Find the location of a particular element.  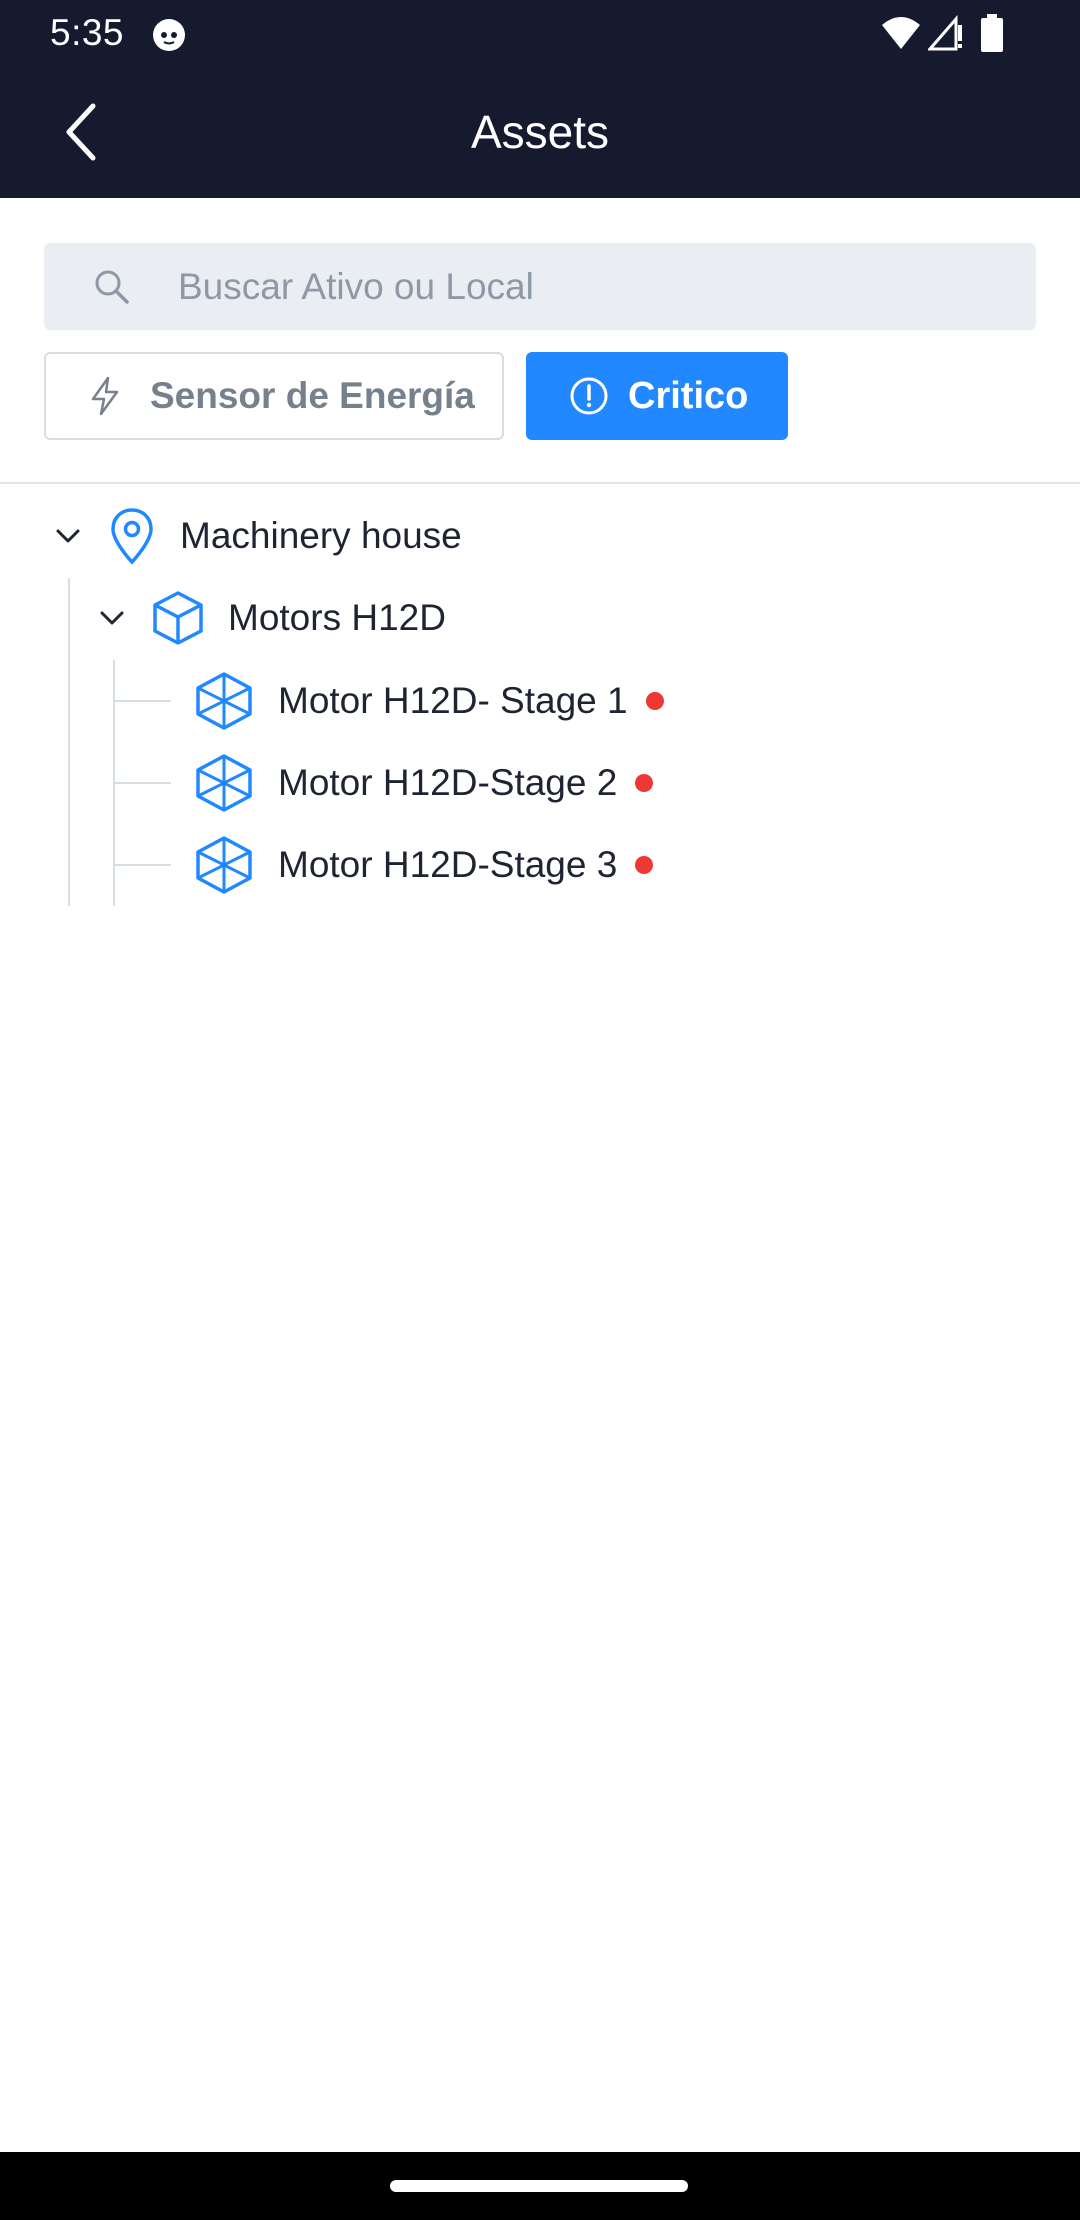

home-gesture-handle is located at coordinates (539, 2186).